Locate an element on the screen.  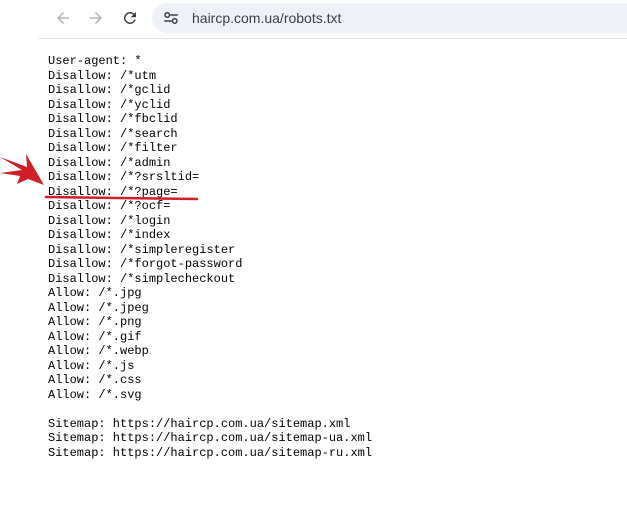
robots-line: Allow: /*.jpg is located at coordinates (95, 293).